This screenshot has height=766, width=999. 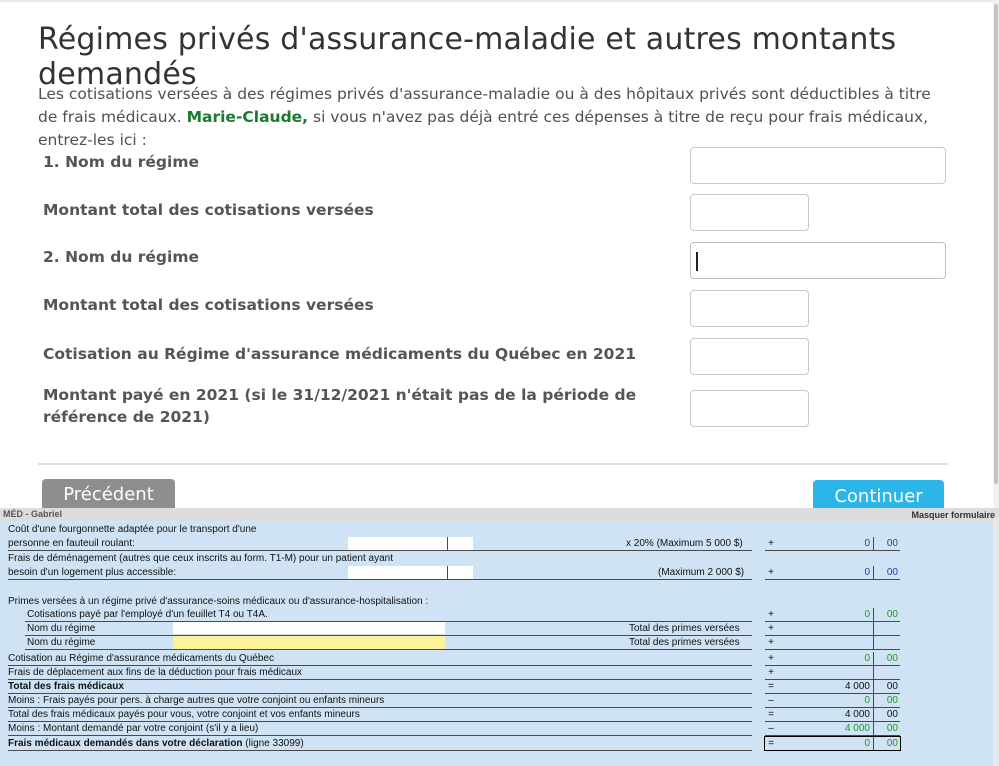 I want to click on page-scrollbar-thumb, so click(x=996, y=244).